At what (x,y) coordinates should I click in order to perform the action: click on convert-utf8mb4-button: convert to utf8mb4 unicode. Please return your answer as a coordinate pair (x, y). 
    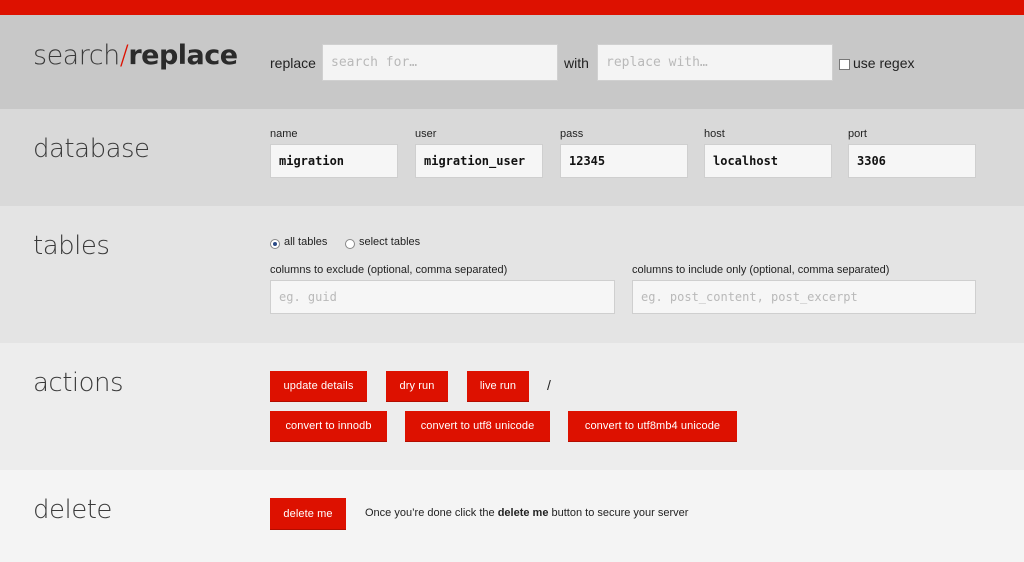
    Looking at the image, I should click on (652, 426).